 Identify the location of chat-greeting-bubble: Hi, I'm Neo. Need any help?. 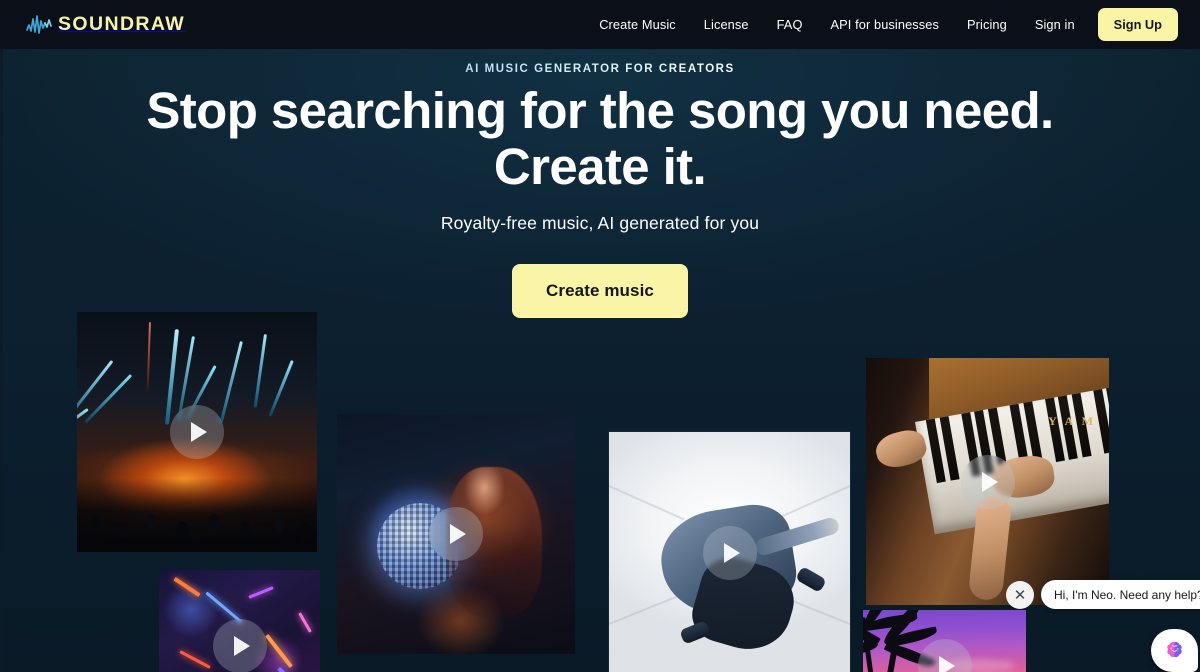
(1120, 594).